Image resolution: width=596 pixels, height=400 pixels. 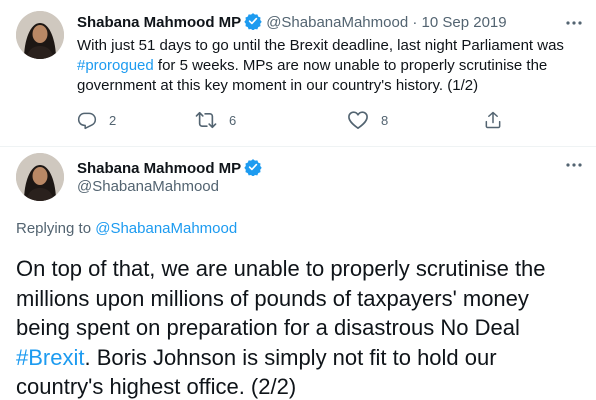 I want to click on hashtag-link: #prorogued, so click(x=115, y=65).